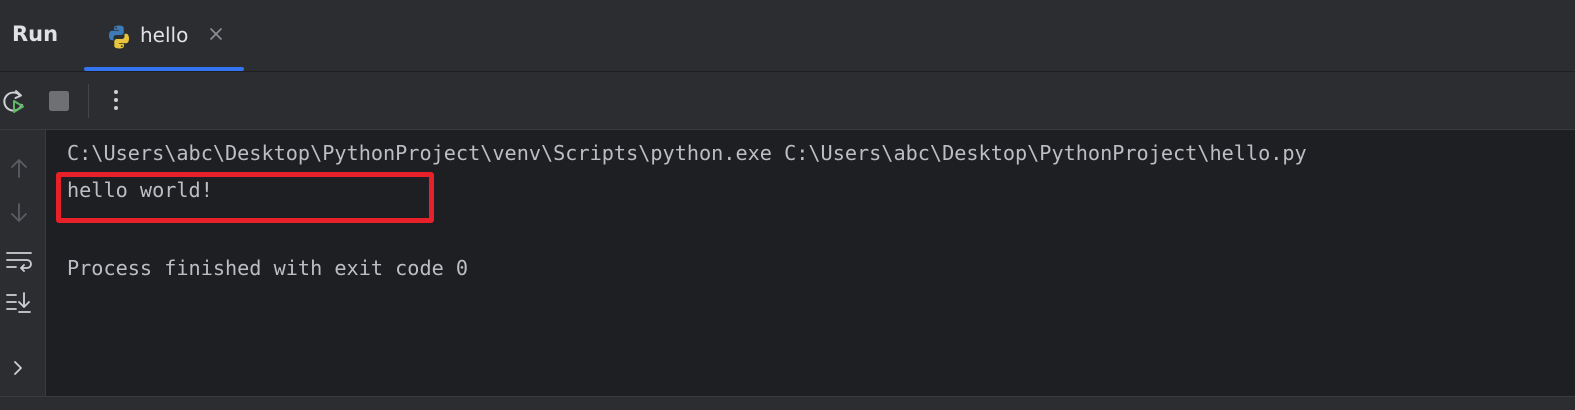 The height and width of the screenshot is (410, 1575). What do you see at coordinates (164, 69) in the screenshot?
I see `active-tab-indicator` at bounding box center [164, 69].